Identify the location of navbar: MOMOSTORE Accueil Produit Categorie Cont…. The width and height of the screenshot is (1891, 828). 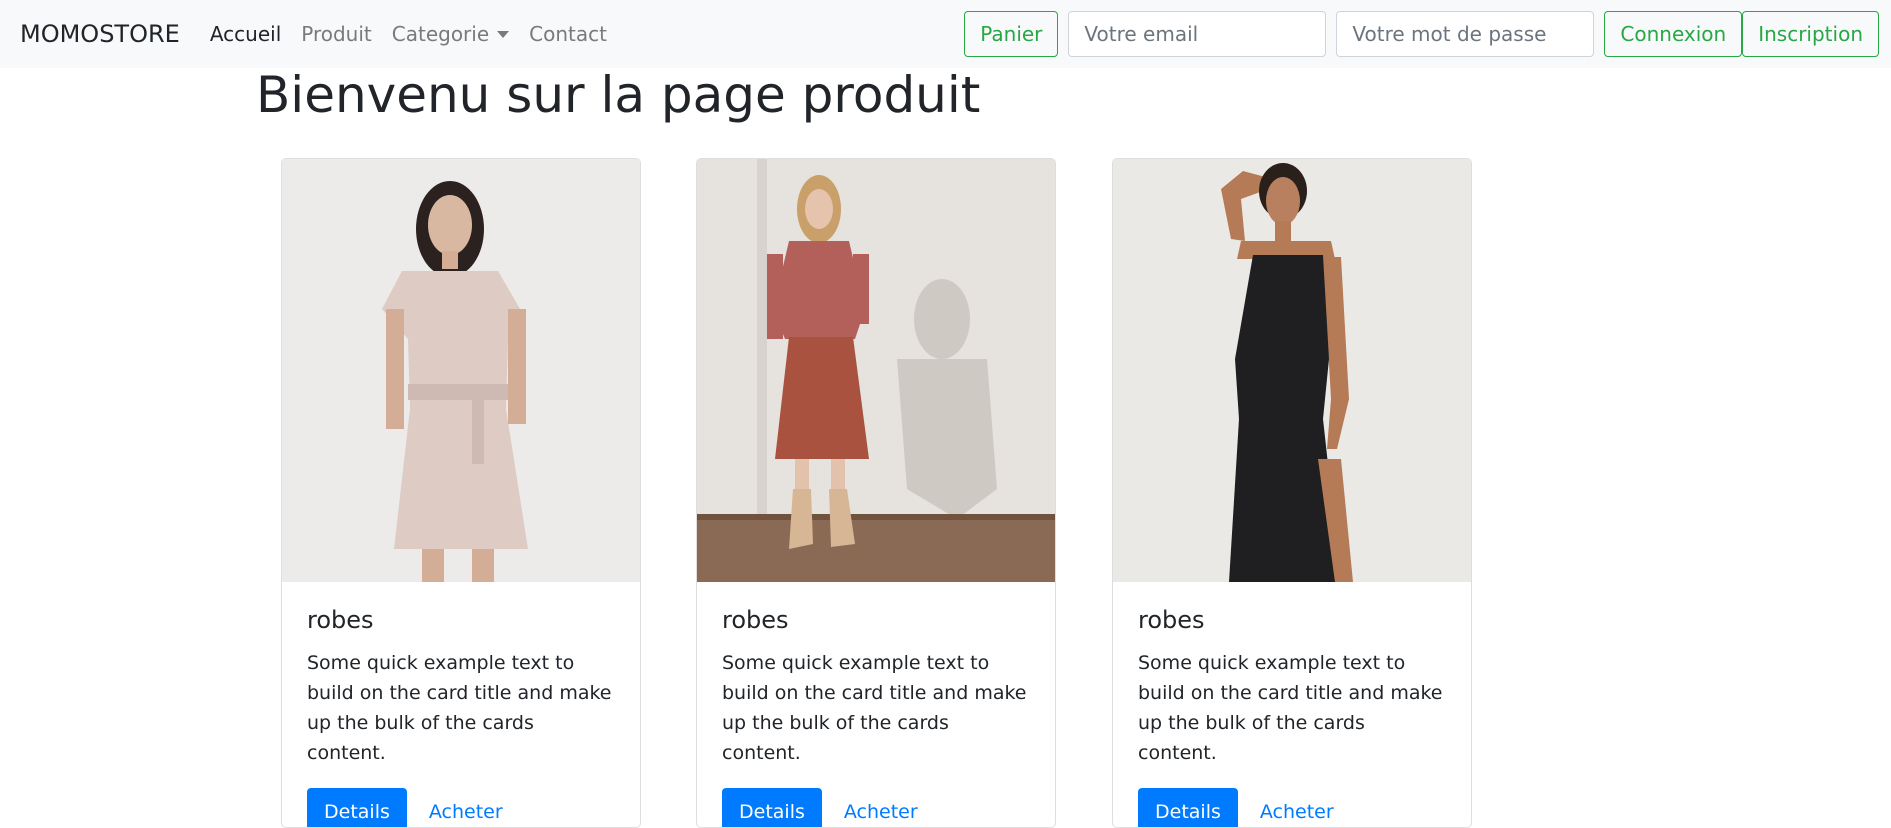
(945, 34).